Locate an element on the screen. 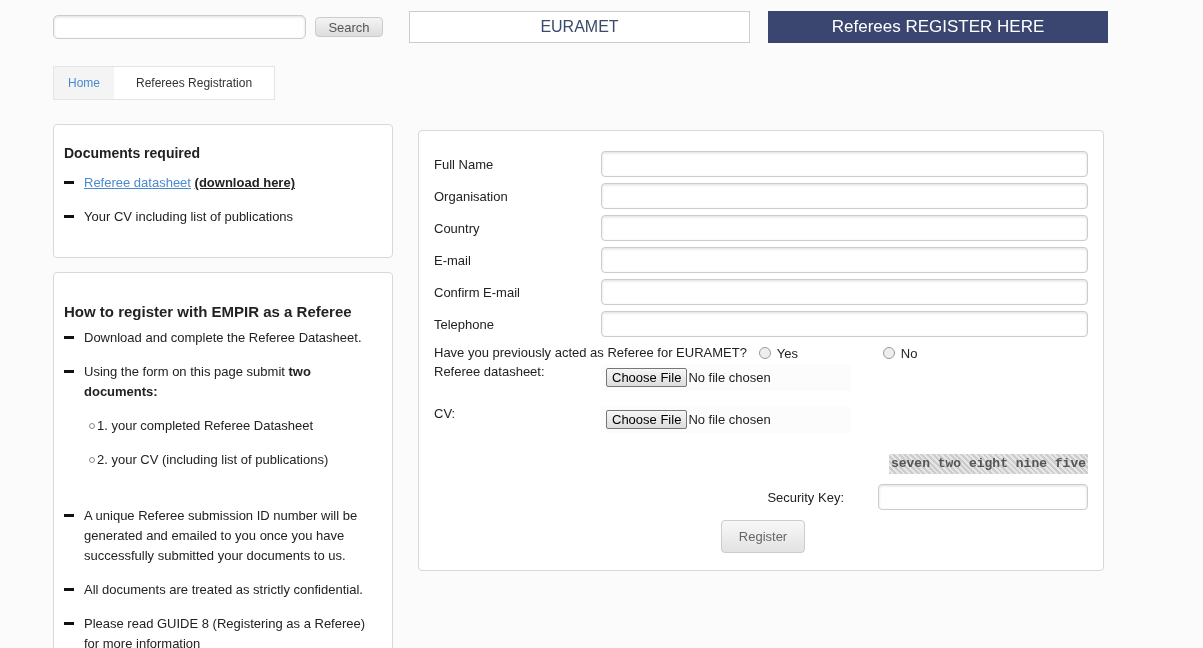 Image resolution: width=1203 pixels, height=648 pixels. datasheet-link: Referee datasheet is located at coordinates (137, 182).